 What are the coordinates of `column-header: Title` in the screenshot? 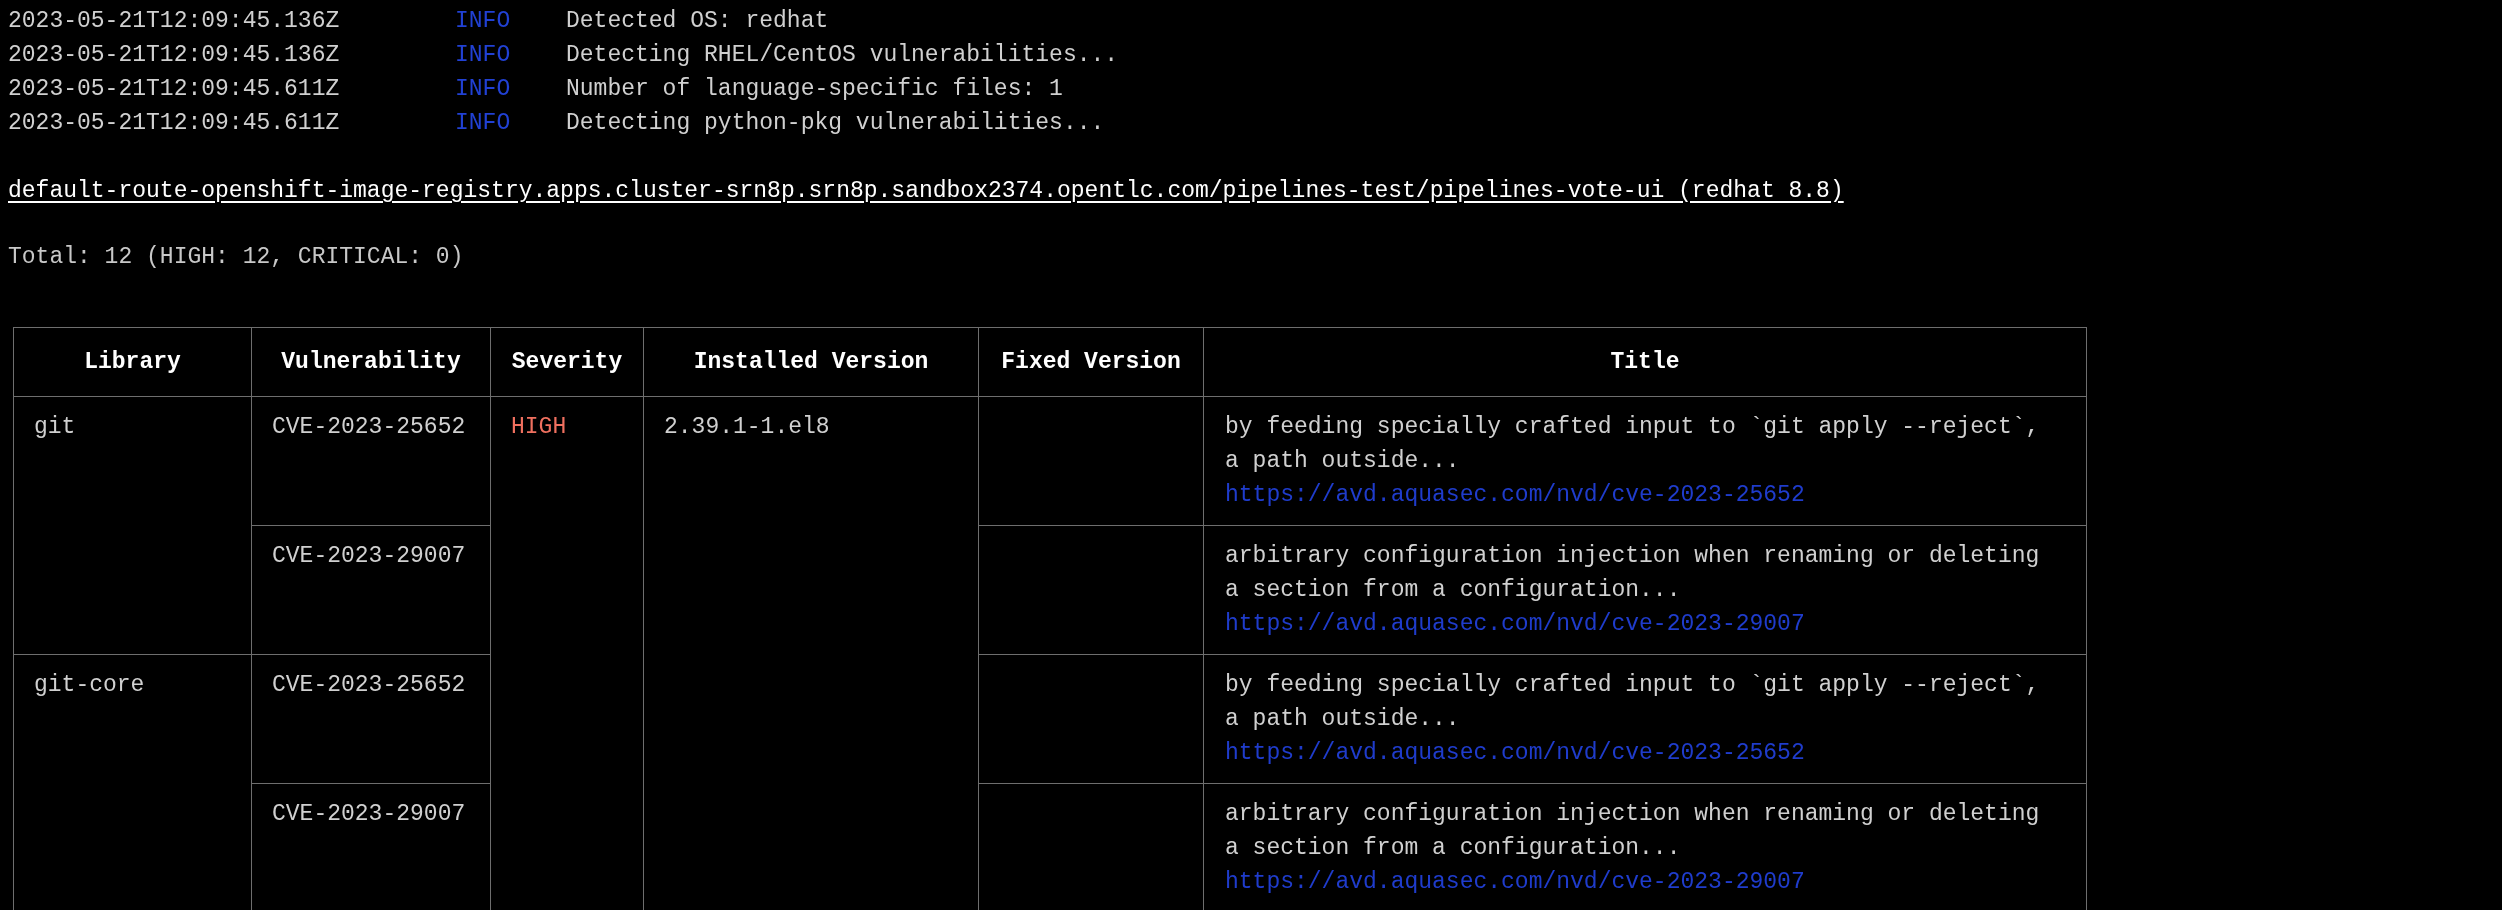 It's located at (1645, 362).